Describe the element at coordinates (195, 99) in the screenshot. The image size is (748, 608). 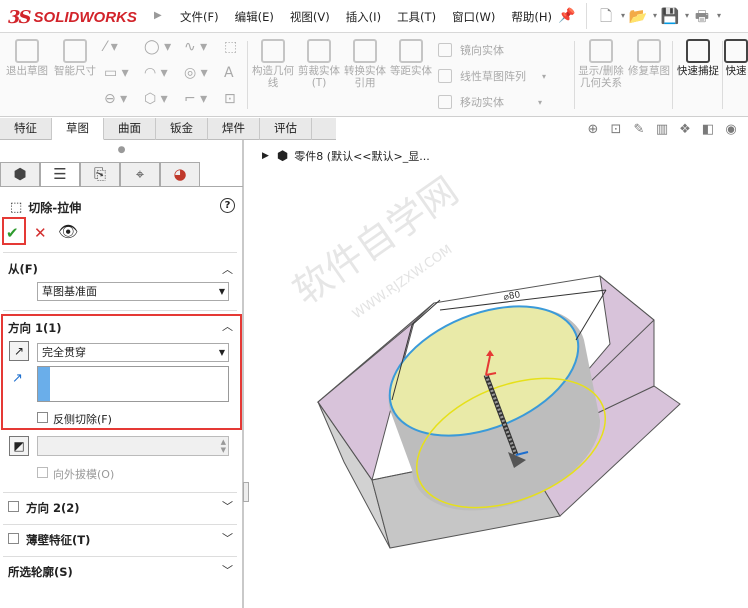
I see `chamfer-tool-icon: ⌐ ▾` at that location.